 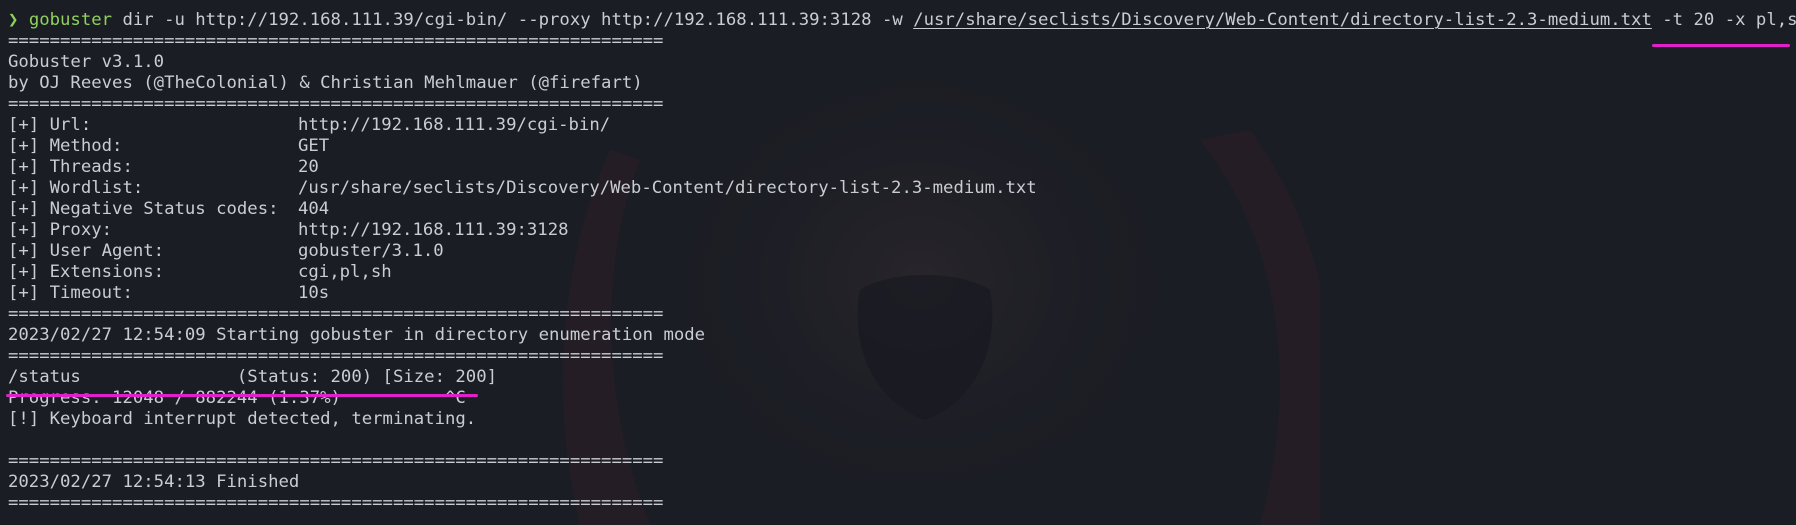 What do you see at coordinates (345, 272) in the screenshot?
I see `config-value: cgi,pl,sh` at bounding box center [345, 272].